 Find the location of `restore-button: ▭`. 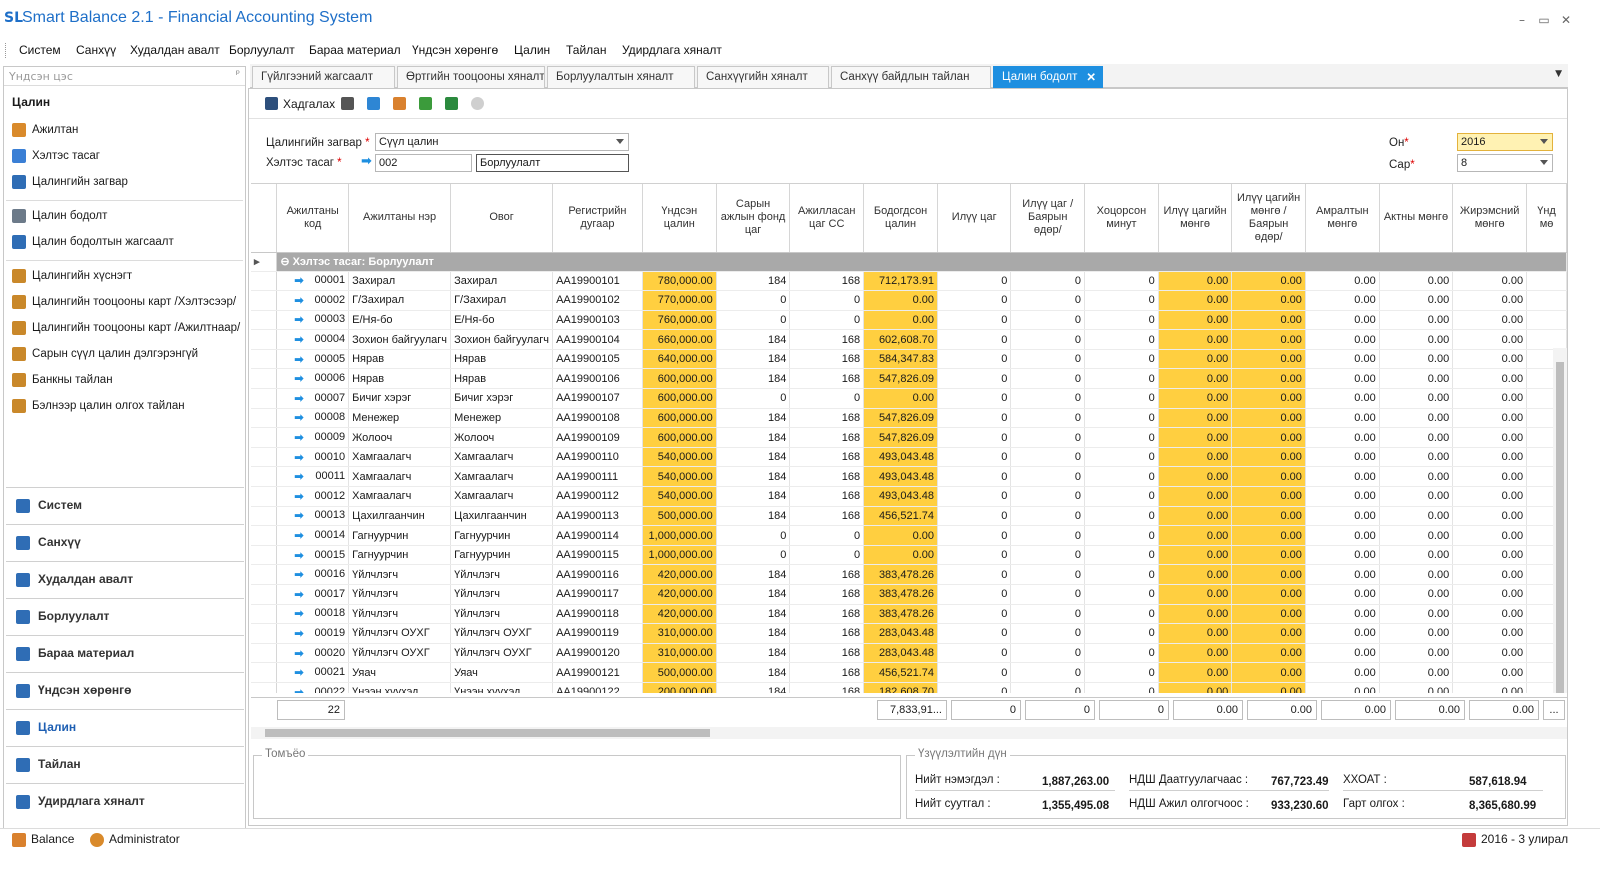

restore-button: ▭ is located at coordinates (1544, 20).